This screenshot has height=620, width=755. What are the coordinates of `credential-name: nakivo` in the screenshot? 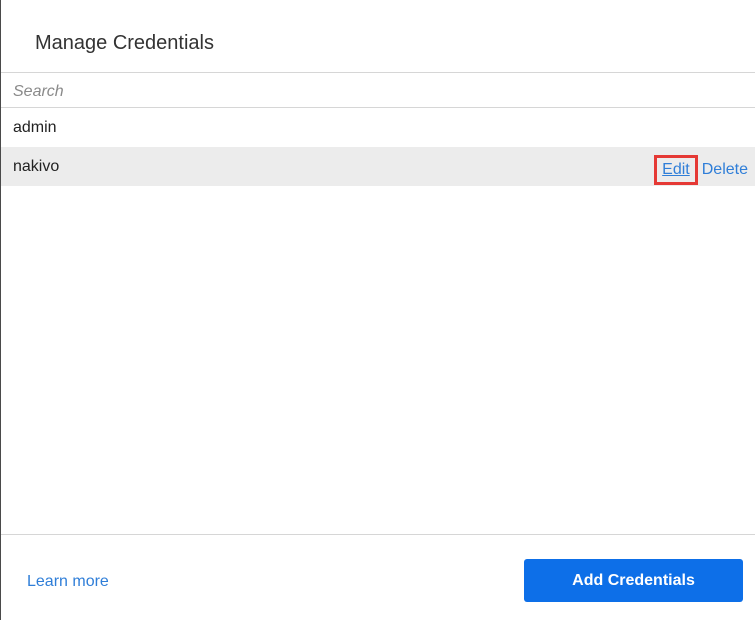 It's located at (36, 166).